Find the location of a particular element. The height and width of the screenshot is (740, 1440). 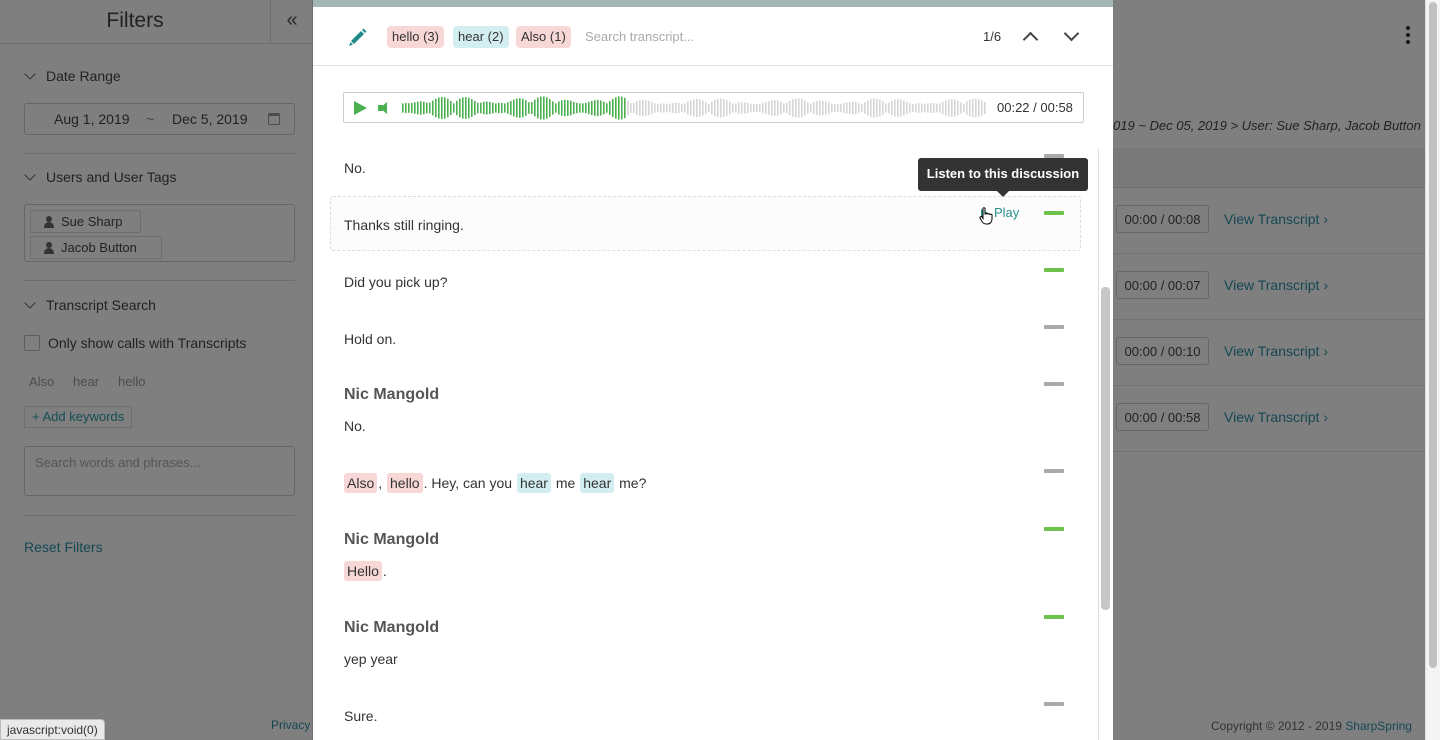

waveform is located at coordinates (695, 108).